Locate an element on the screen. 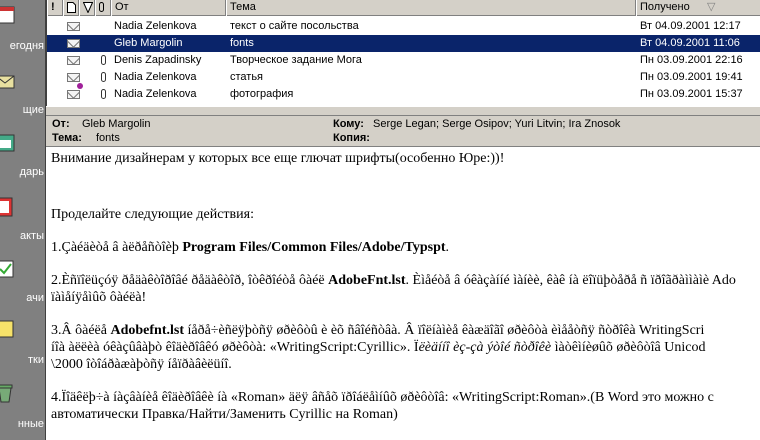  paperclip-icon is located at coordinates (101, 7).